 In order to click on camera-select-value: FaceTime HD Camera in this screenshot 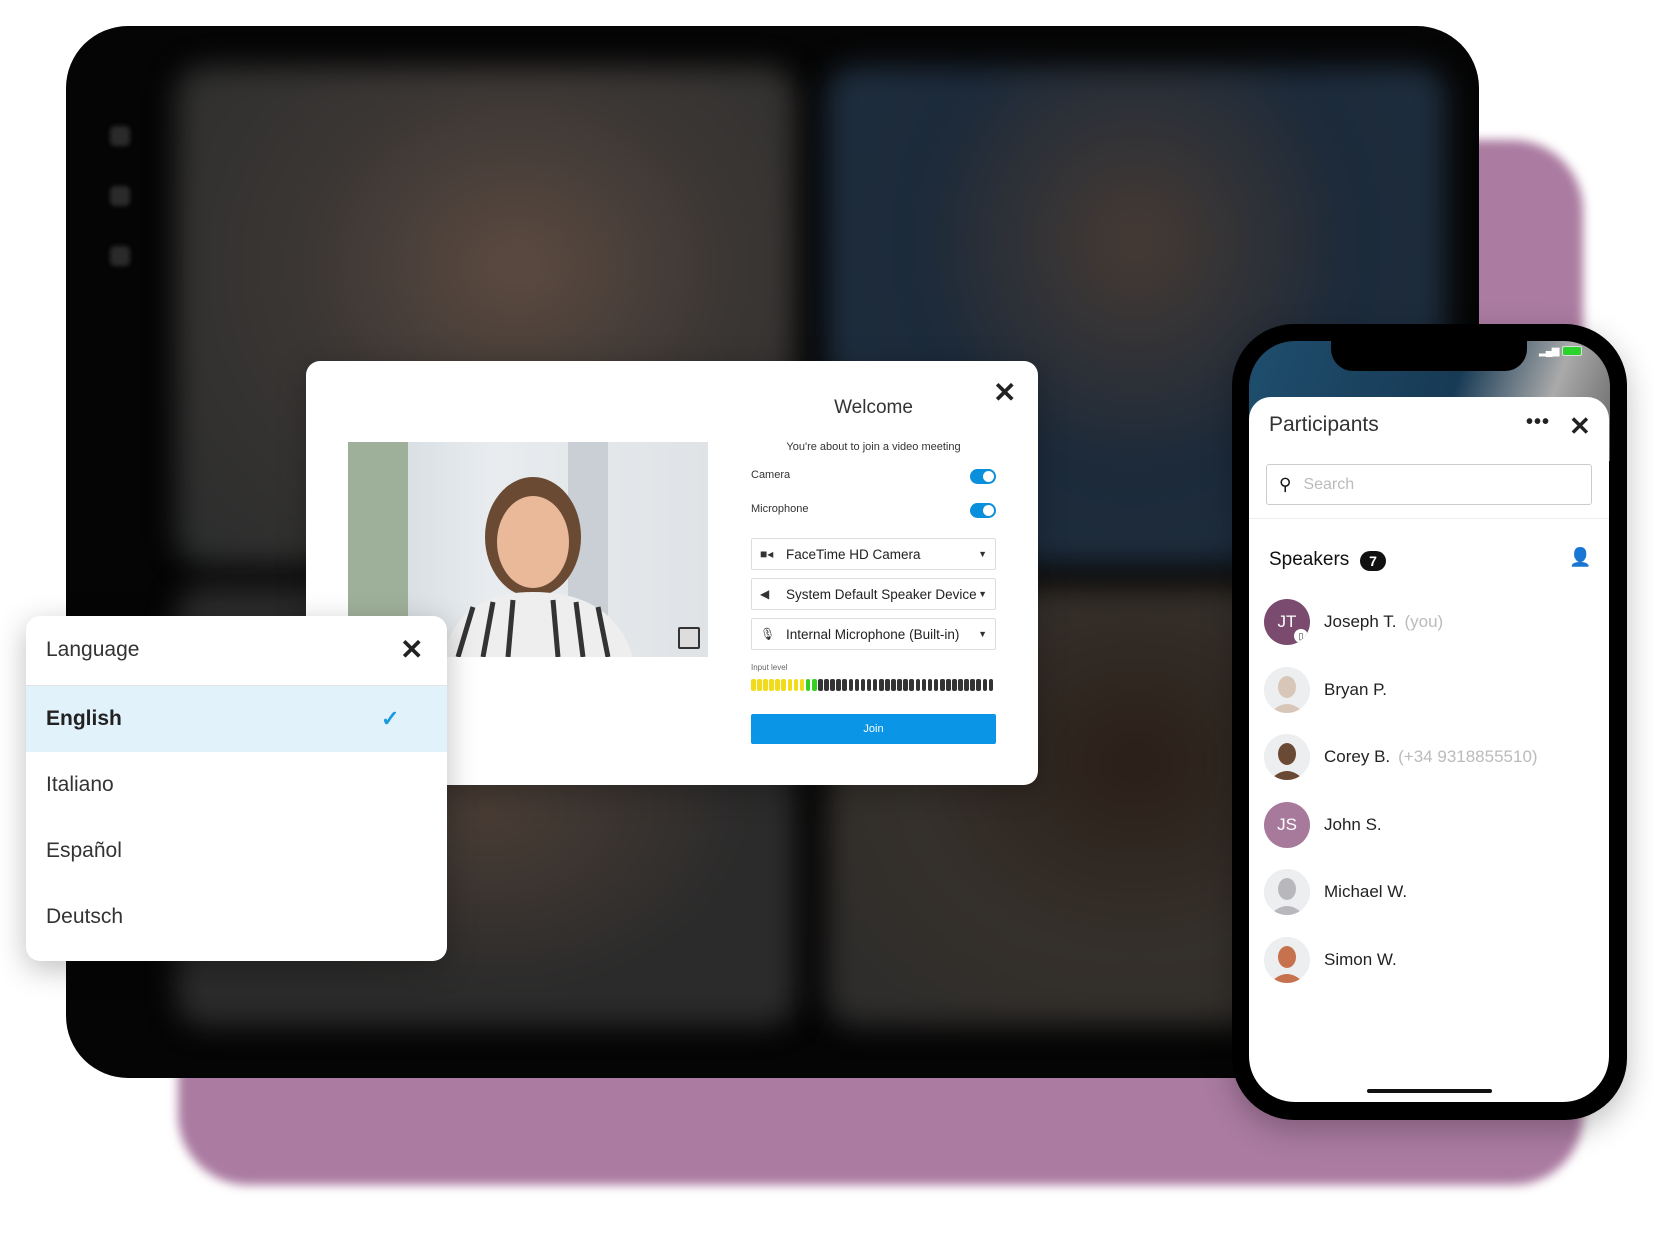, I will do `click(853, 554)`.